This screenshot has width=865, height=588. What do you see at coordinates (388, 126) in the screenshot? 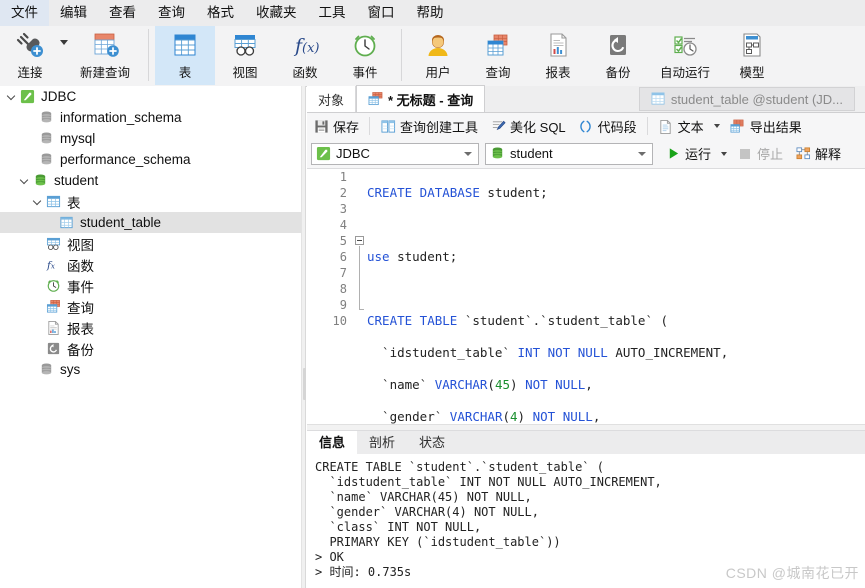
I see `query-builder-icon` at bounding box center [388, 126].